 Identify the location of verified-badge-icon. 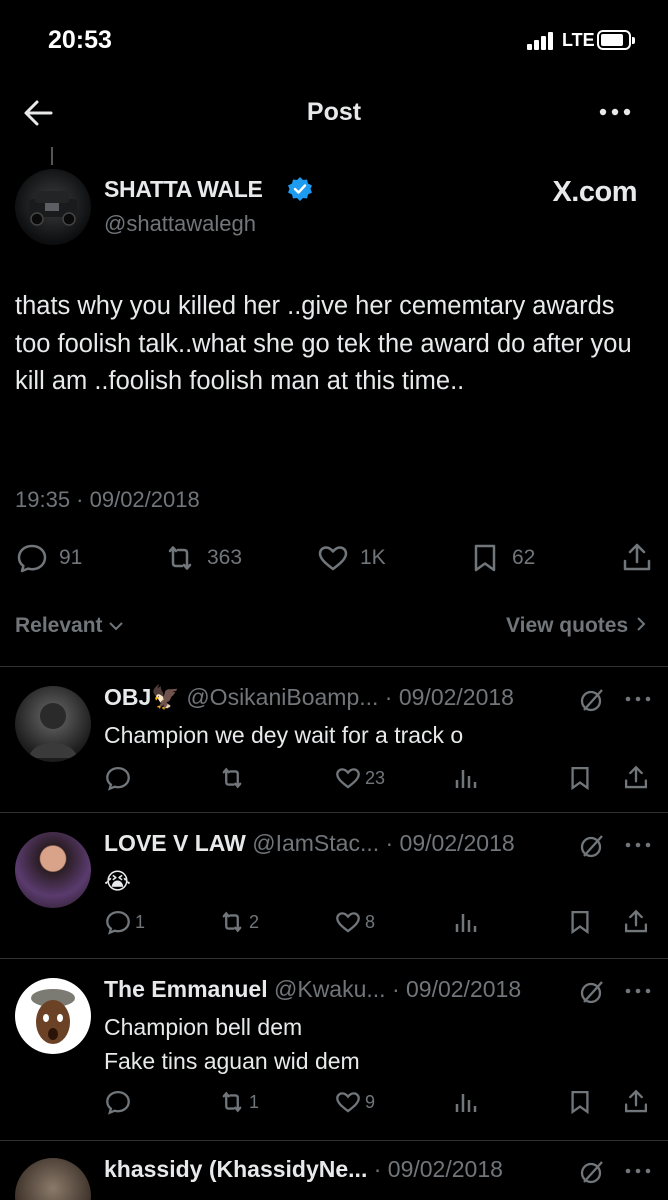
(300, 189).